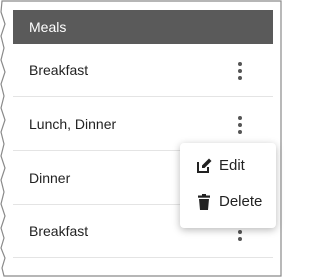 This screenshot has width=320, height=277. What do you see at coordinates (232, 165) in the screenshot?
I see `edit-label: Edit` at bounding box center [232, 165].